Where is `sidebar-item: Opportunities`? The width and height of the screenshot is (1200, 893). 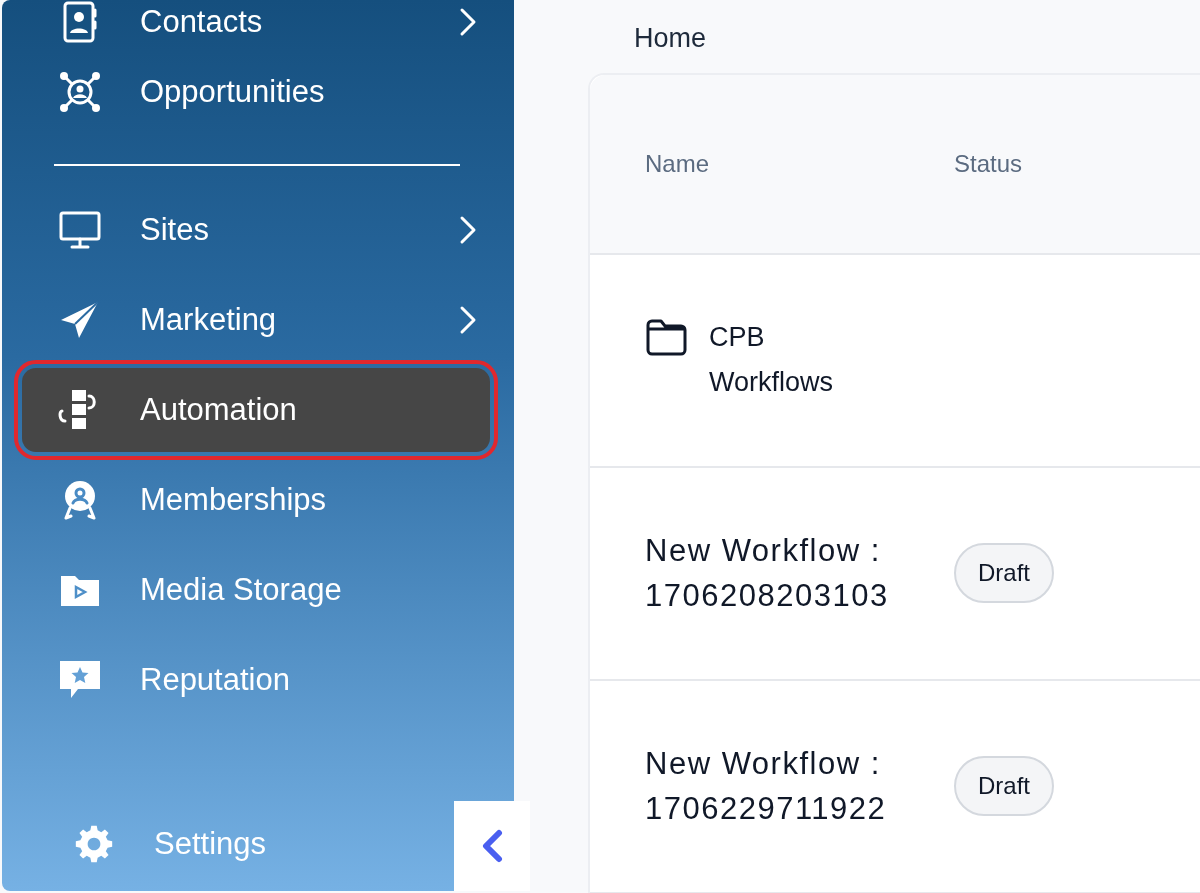
sidebar-item: Opportunities is located at coordinates (256, 92).